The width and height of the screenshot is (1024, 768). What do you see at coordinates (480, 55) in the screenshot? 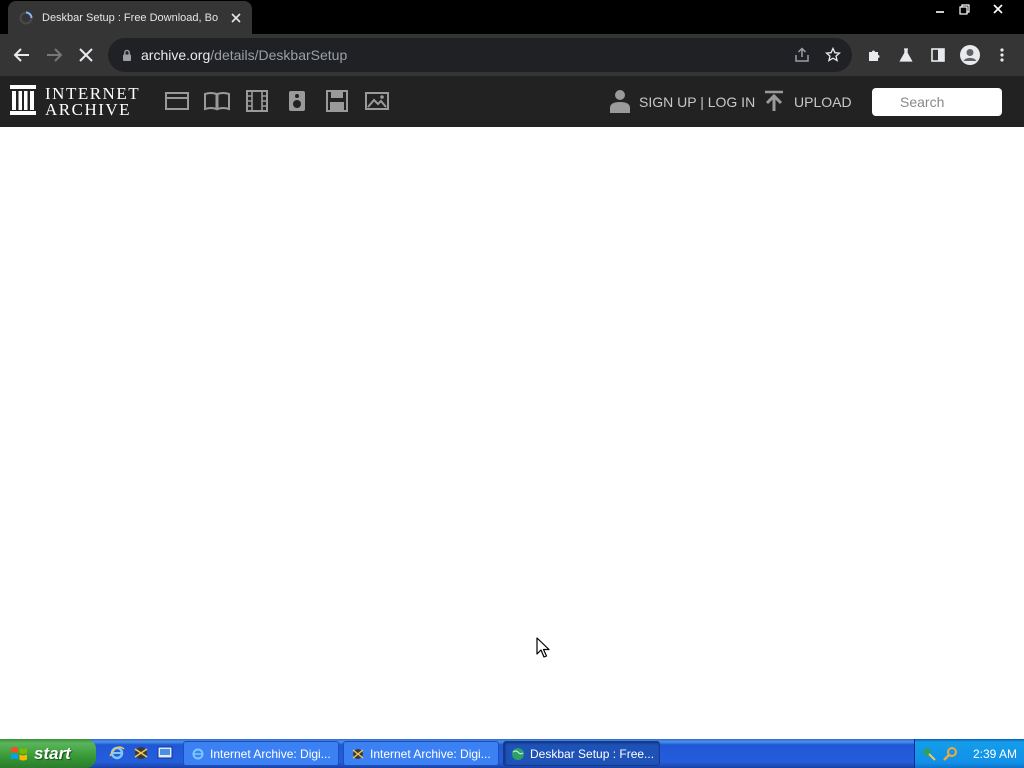
I see `address-bar: archive.org/details/DeskbarSetup` at bounding box center [480, 55].